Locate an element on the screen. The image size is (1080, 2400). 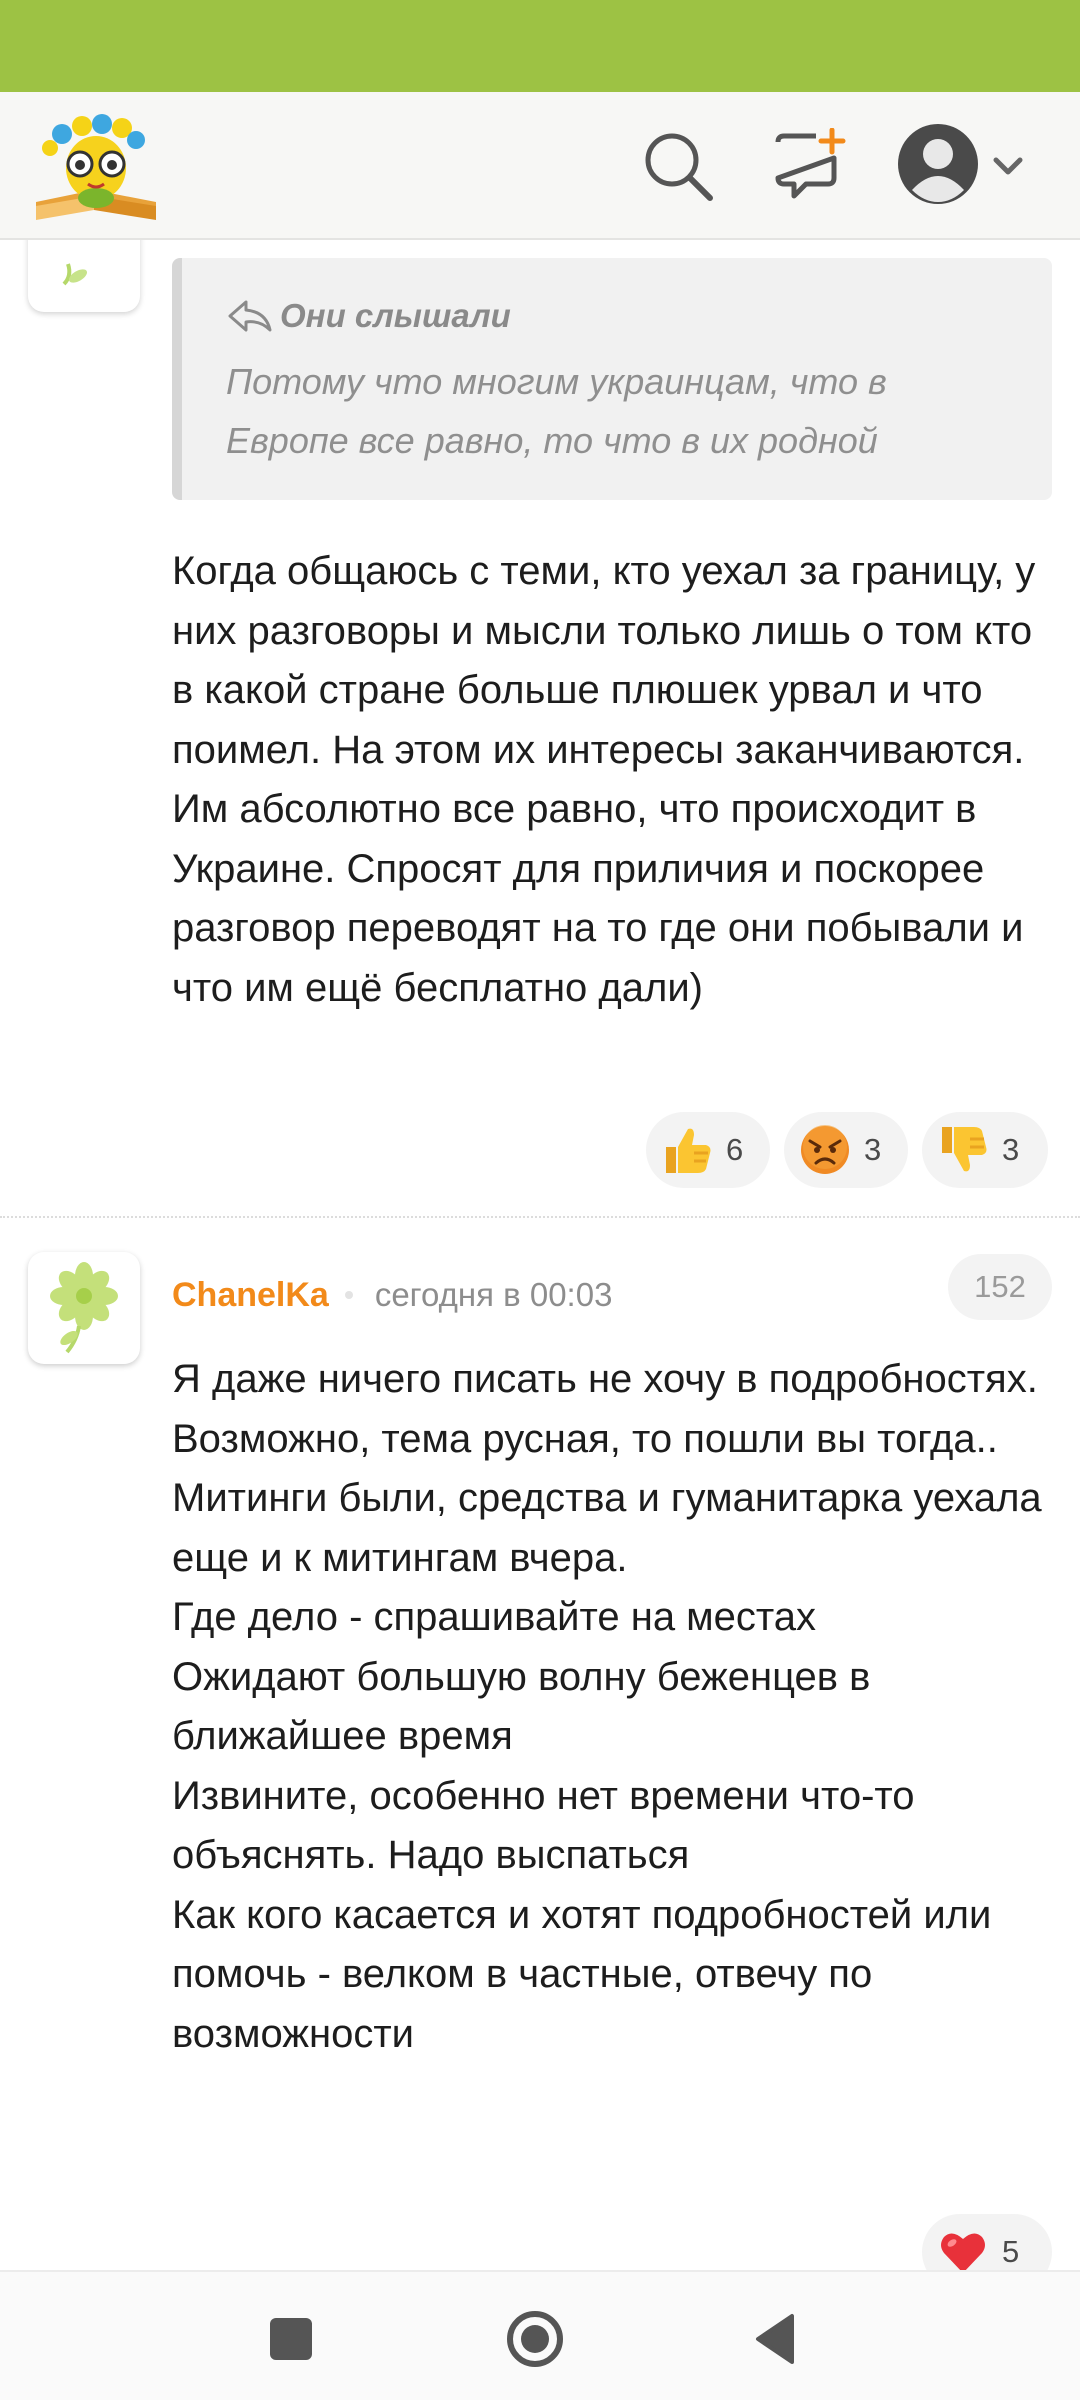
like-reaction-button: 6 is located at coordinates (708, 1150).